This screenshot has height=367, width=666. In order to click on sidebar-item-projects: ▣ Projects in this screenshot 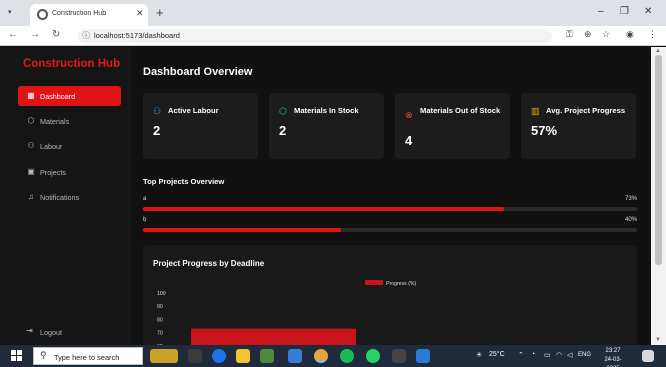, I will do `click(69, 172)`.